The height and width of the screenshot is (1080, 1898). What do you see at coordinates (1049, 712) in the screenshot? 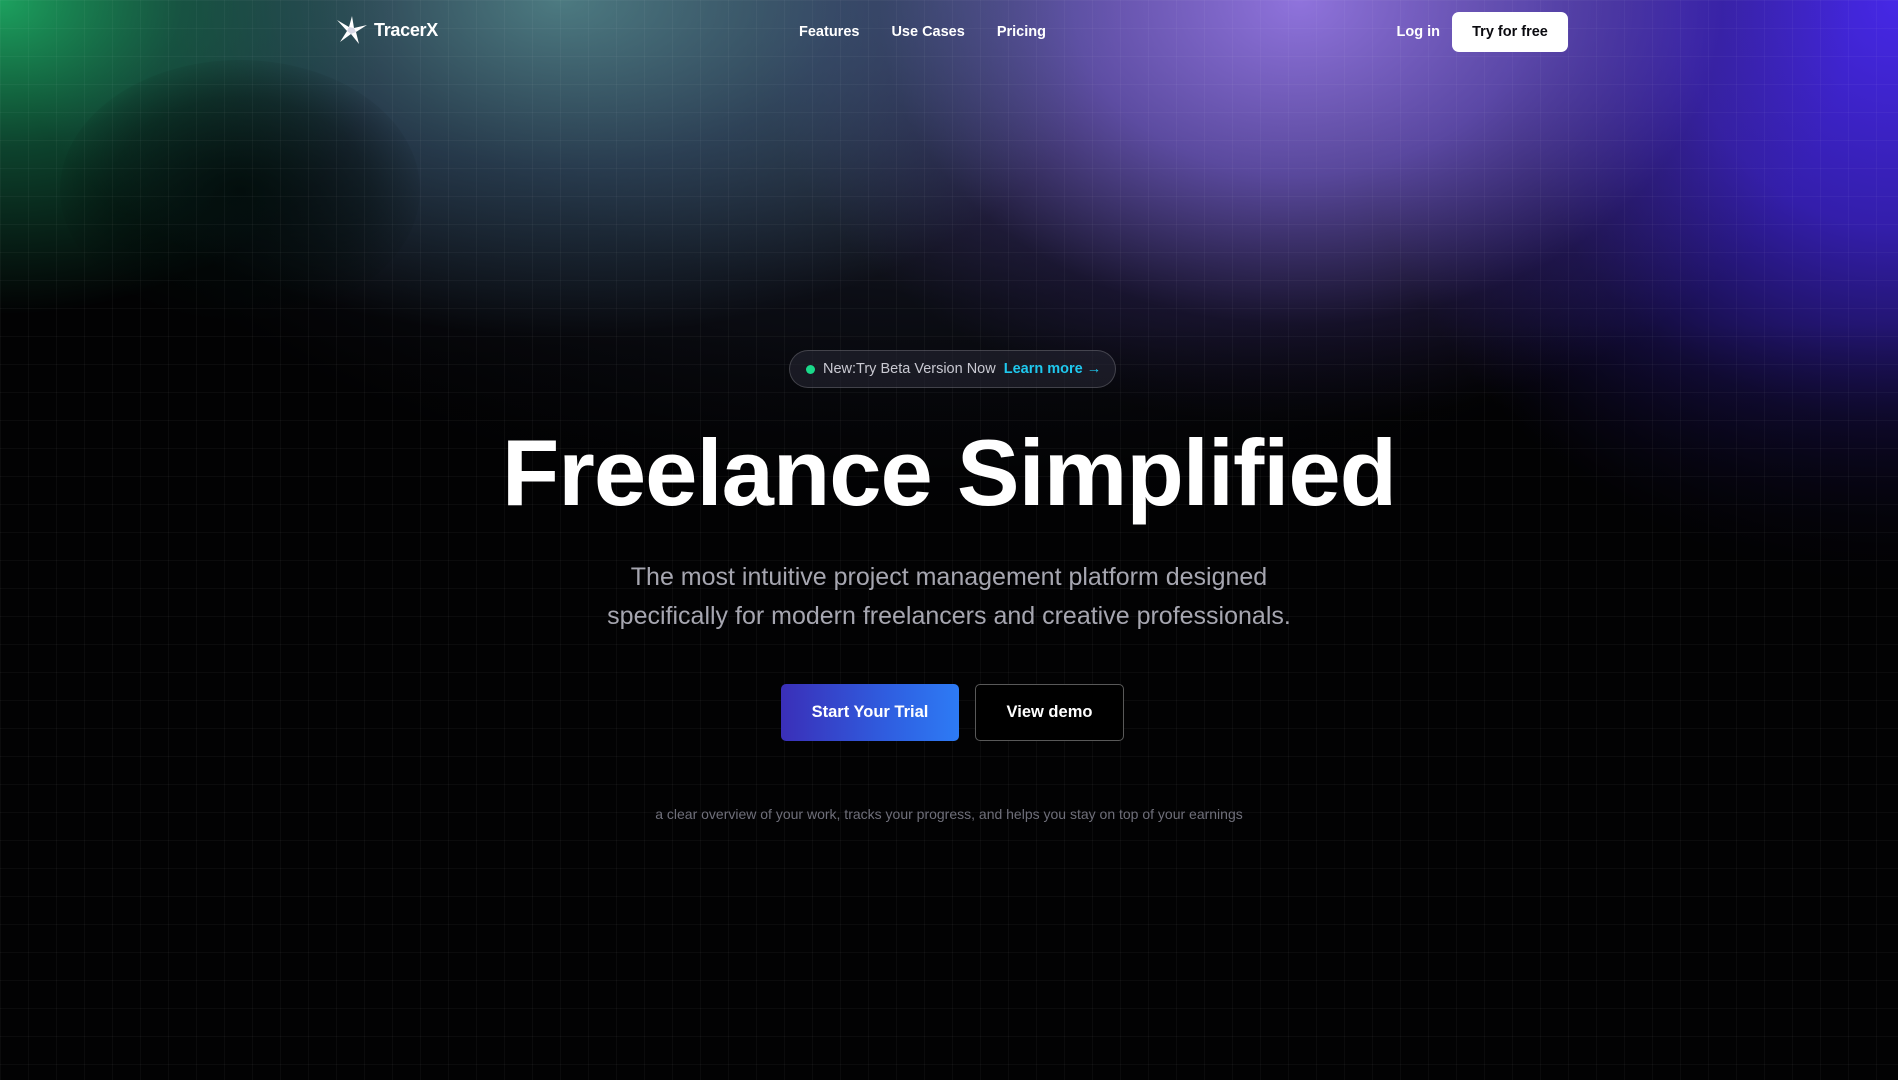
I see `view-demo-button: View demo` at bounding box center [1049, 712].